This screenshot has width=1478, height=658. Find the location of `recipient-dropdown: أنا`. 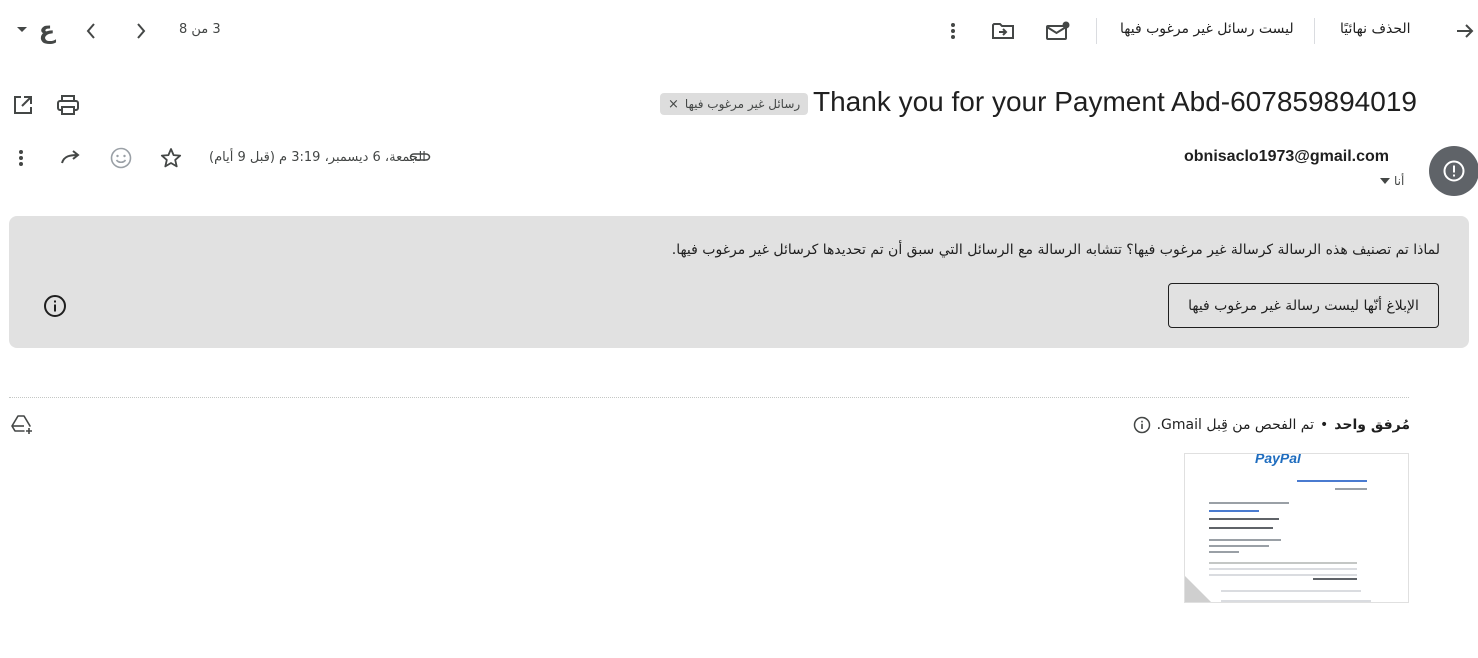

recipient-dropdown: أنا is located at coordinates (1392, 181).